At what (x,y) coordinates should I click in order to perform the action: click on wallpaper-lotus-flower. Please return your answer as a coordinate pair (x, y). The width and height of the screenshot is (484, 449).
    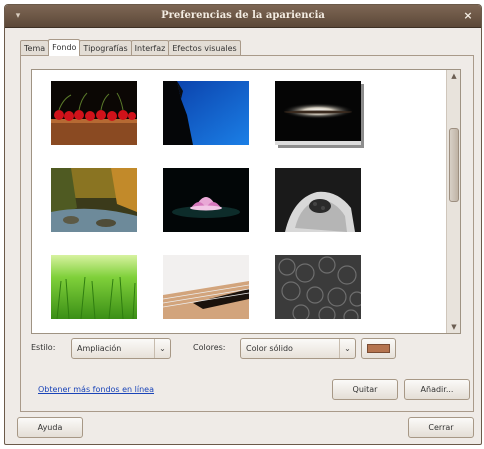
    Looking at the image, I should click on (206, 200).